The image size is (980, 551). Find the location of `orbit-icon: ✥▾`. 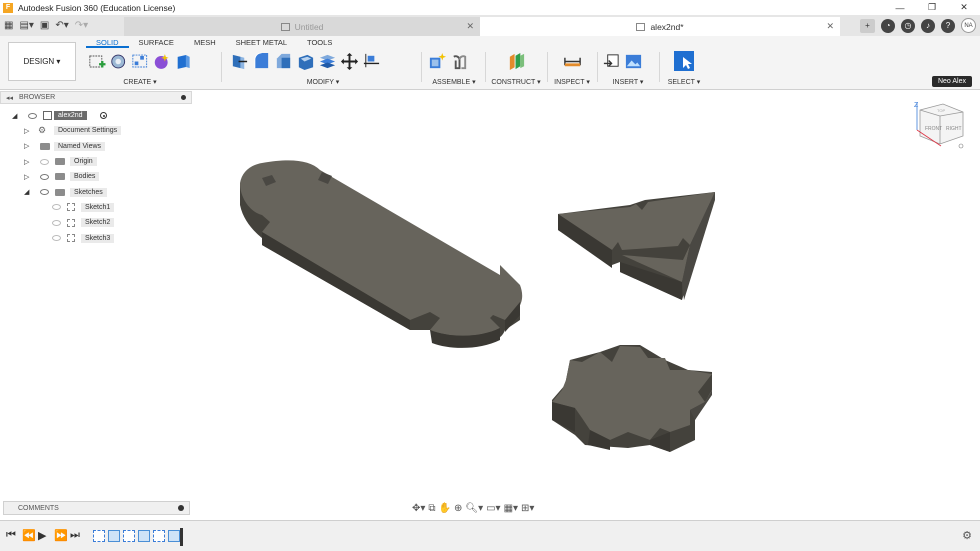

orbit-icon: ✥▾ is located at coordinates (418, 508).